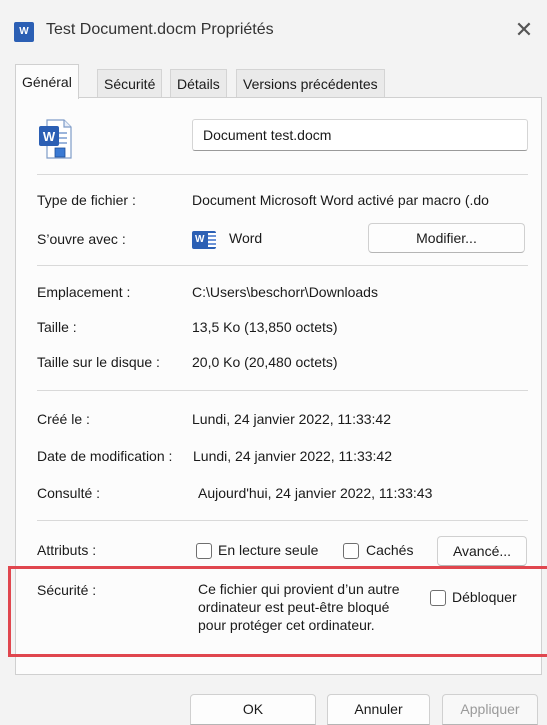  I want to click on window-title: Test Document.docm Propriétés, so click(160, 29).